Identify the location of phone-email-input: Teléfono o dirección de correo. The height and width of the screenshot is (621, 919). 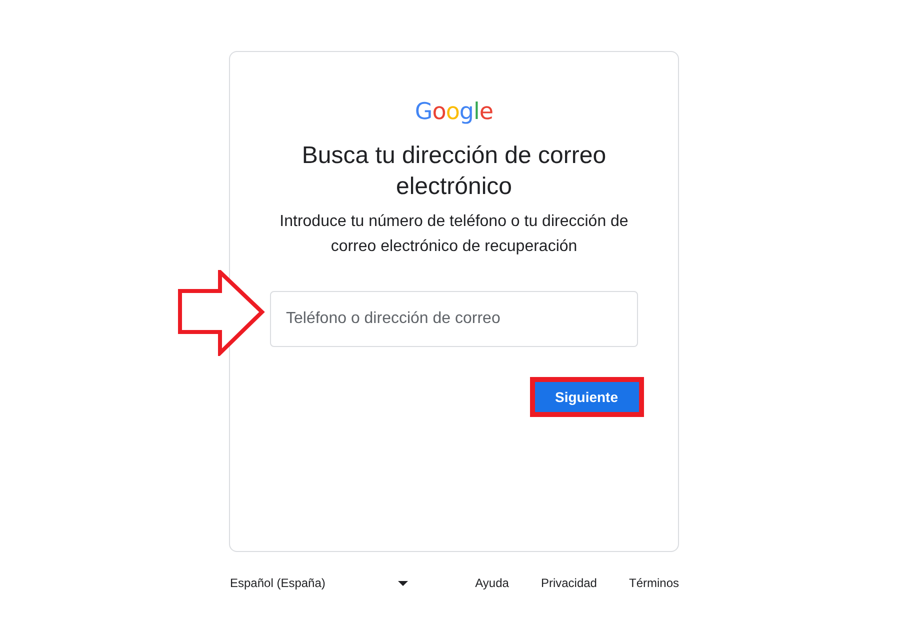
(454, 319).